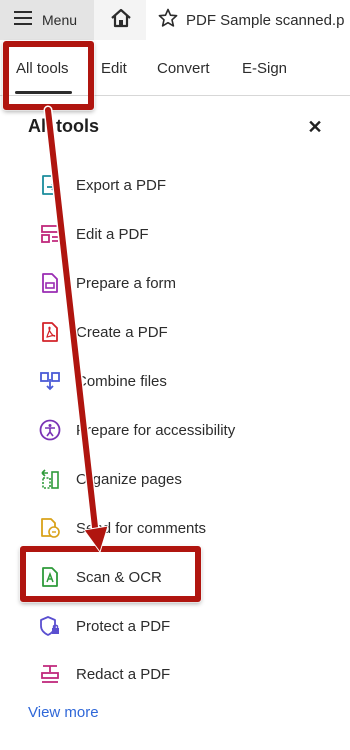 The width and height of the screenshot is (350, 750). I want to click on view-more-link: View more, so click(63, 712).